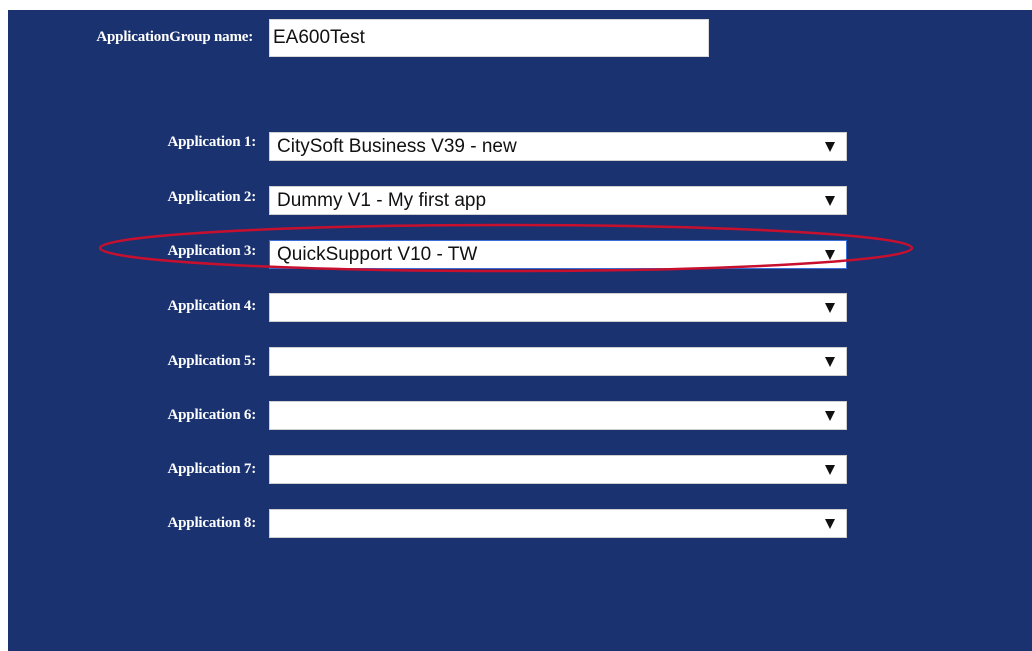 The image size is (1032, 651). Describe the element at coordinates (558, 146) in the screenshot. I see `application-select-1: CitySoft Business V39 - new` at that location.